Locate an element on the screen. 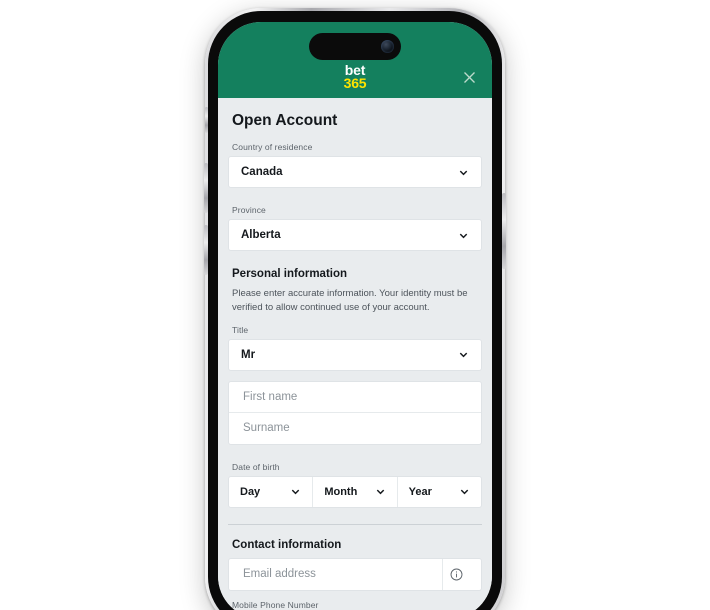 The height and width of the screenshot is (610, 710). first-name-input is located at coordinates (355, 396).